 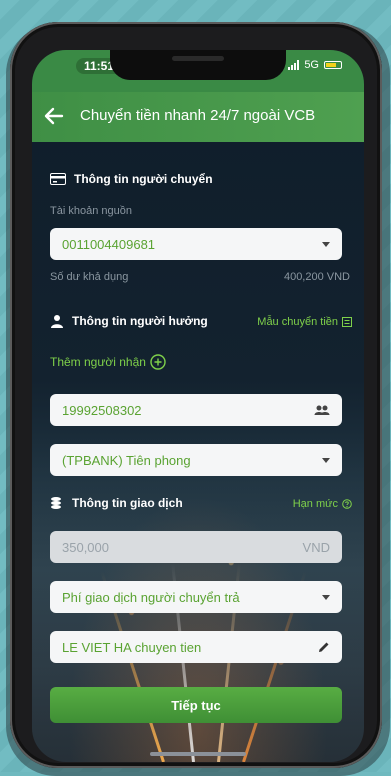 I want to click on account-number-field: 19992508302, so click(x=196, y=410).